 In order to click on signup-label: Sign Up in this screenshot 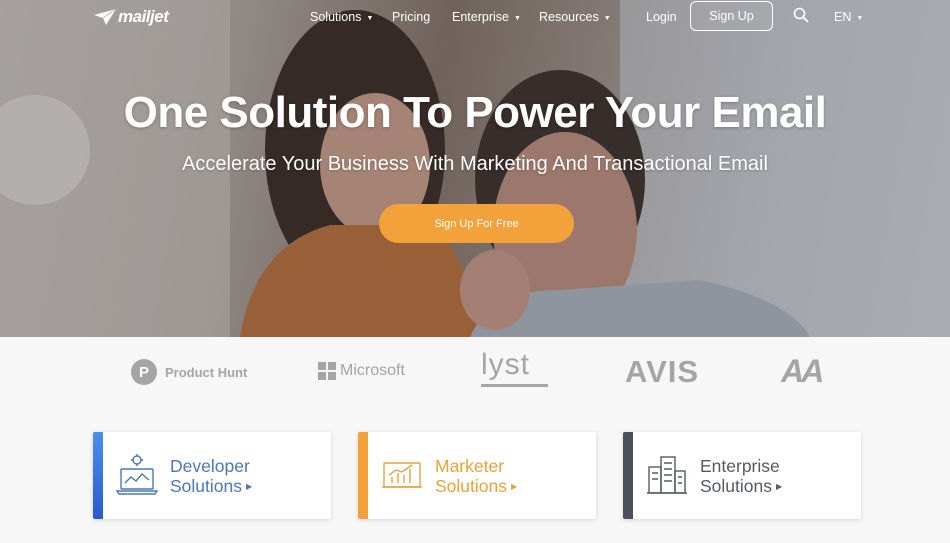, I will do `click(731, 16)`.